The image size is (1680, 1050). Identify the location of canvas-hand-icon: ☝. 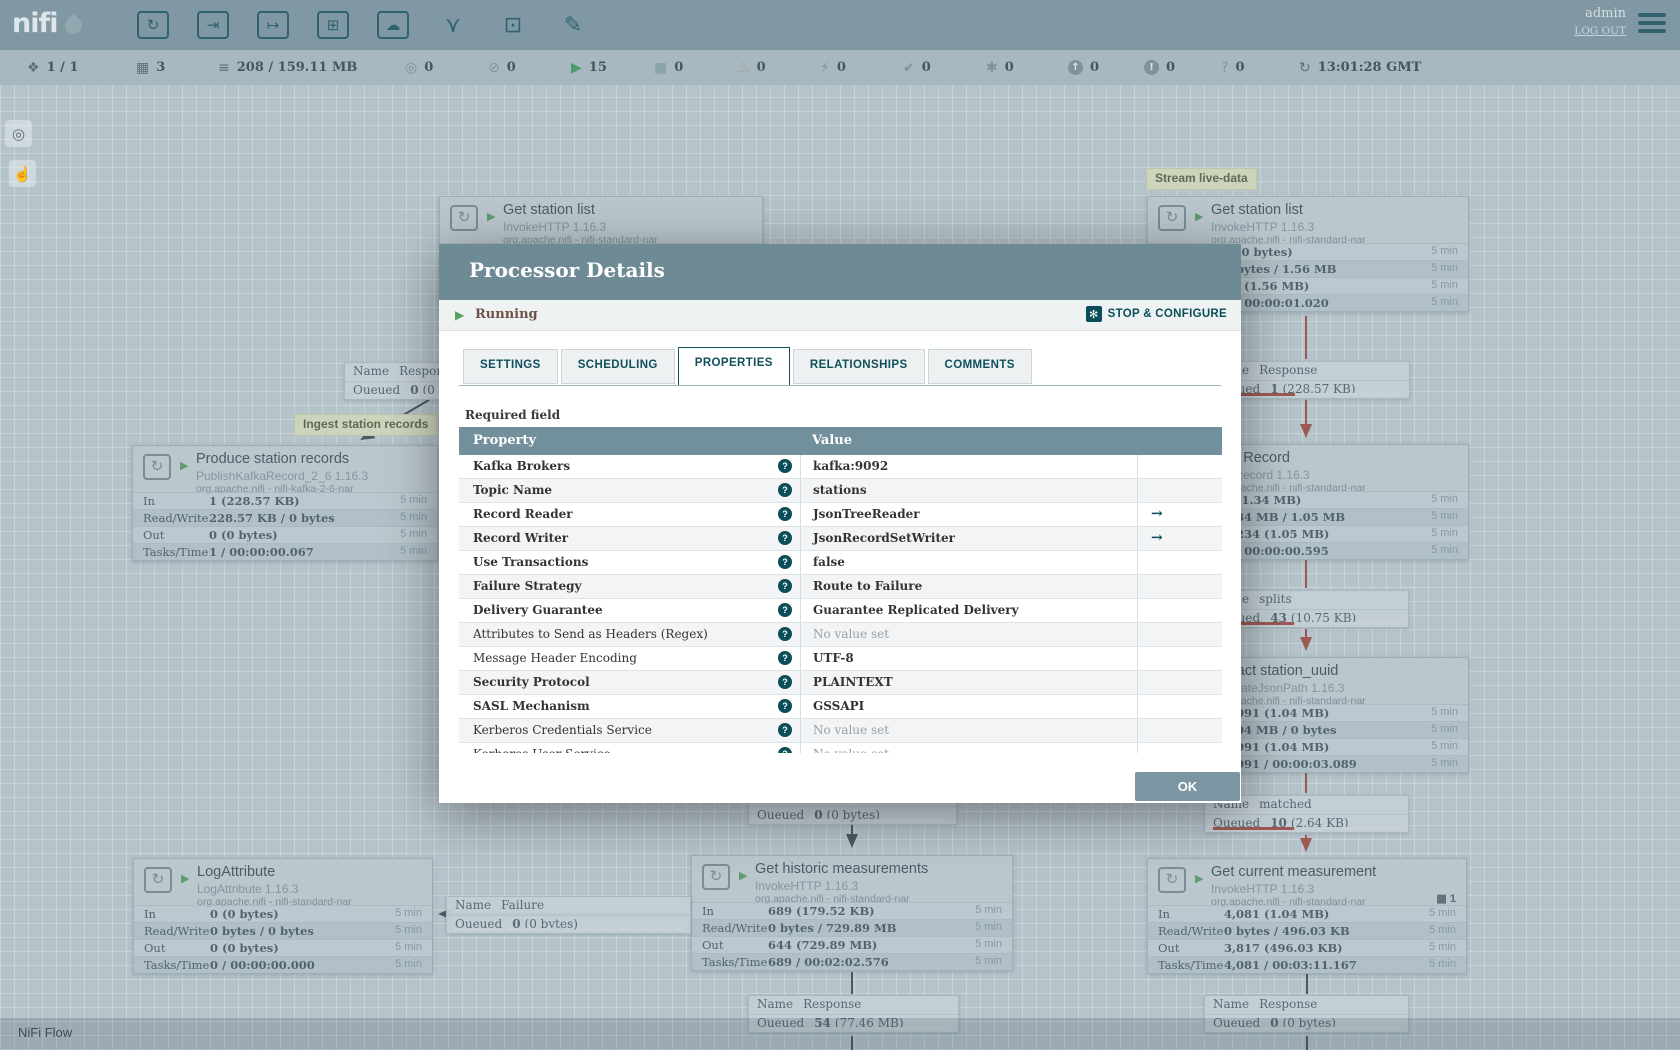
(22, 173).